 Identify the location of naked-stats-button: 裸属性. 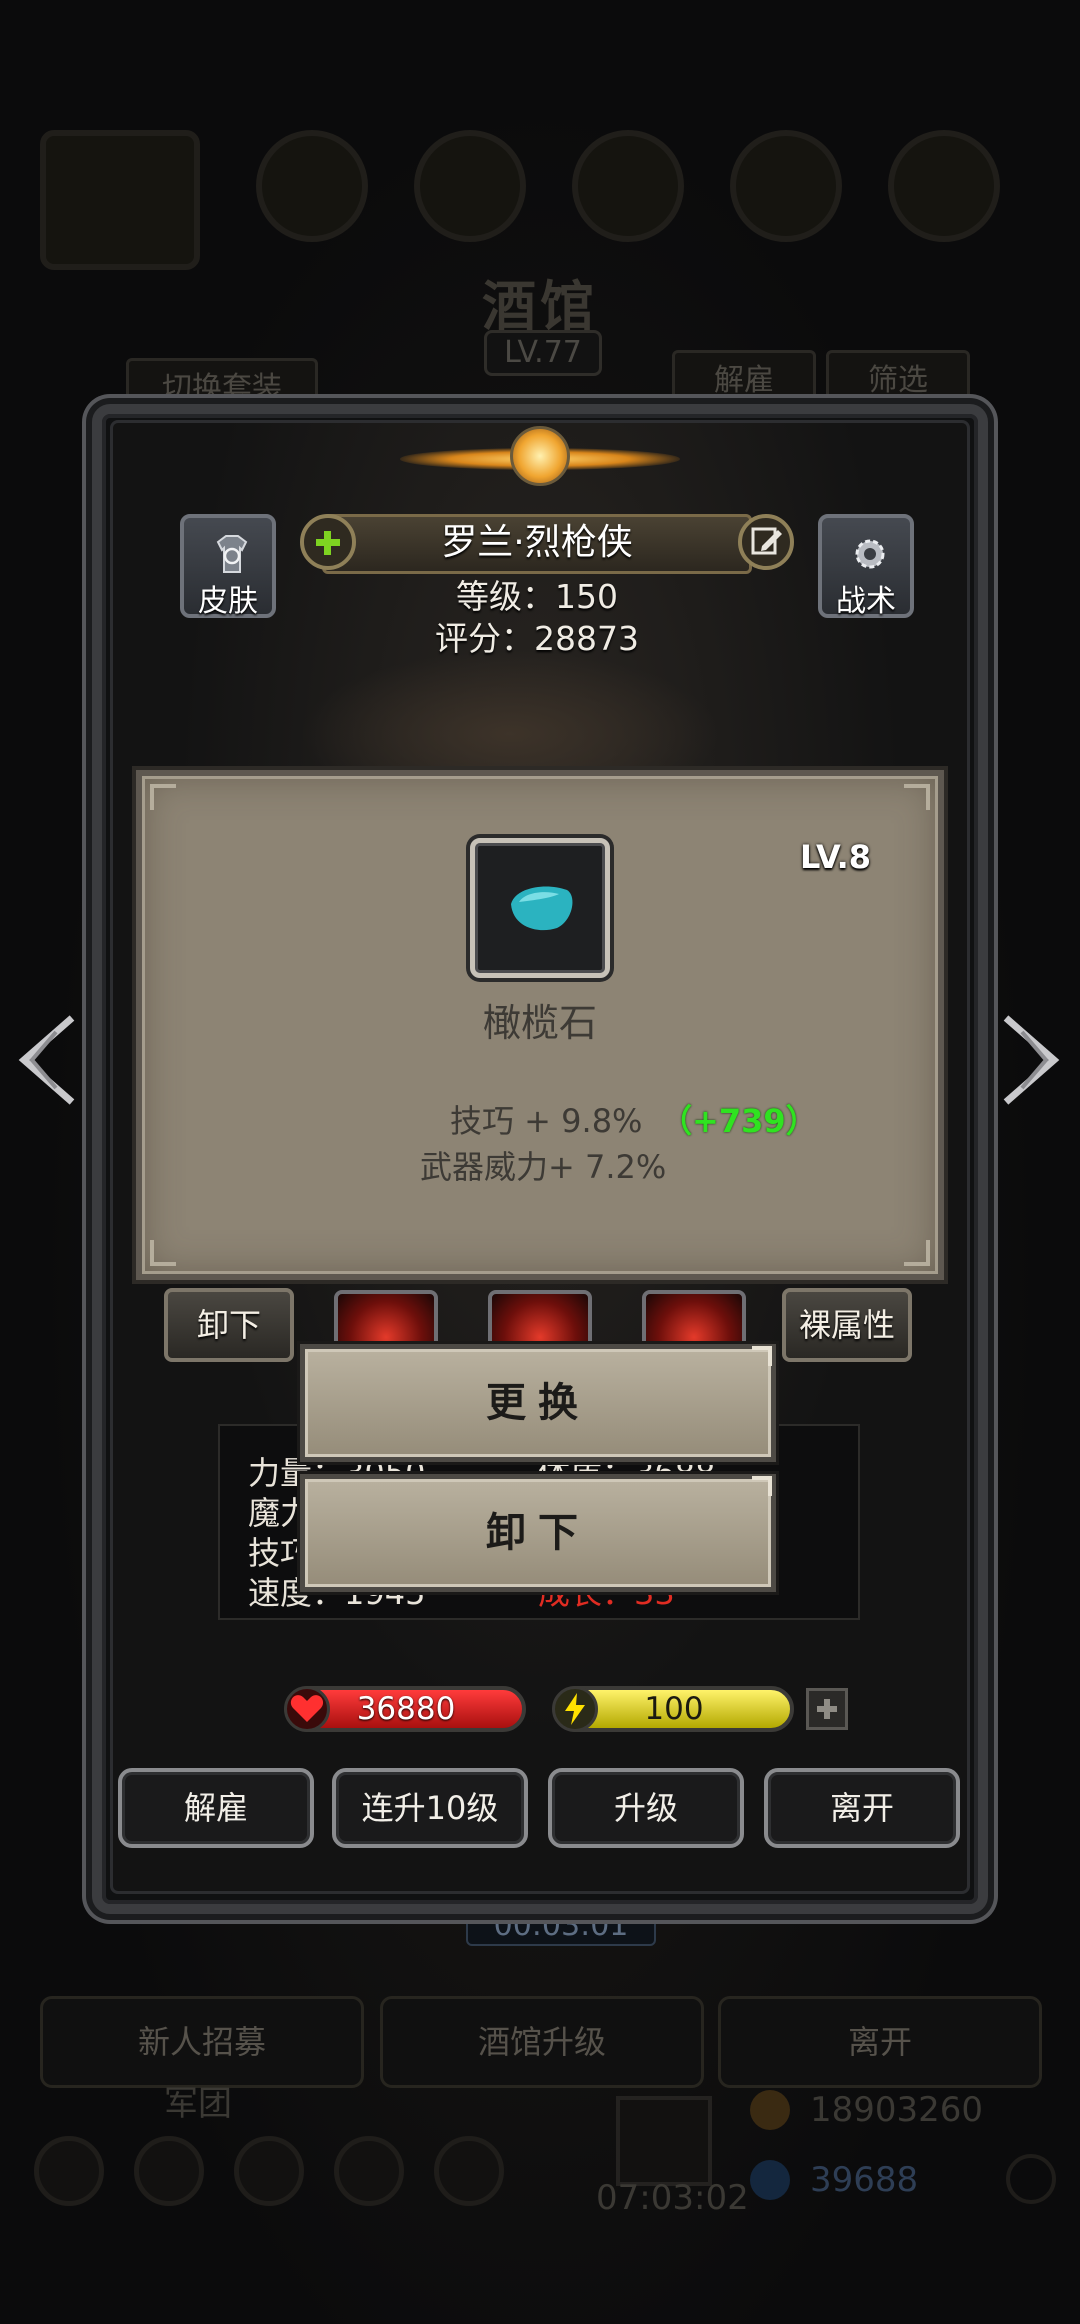
(847, 1325).